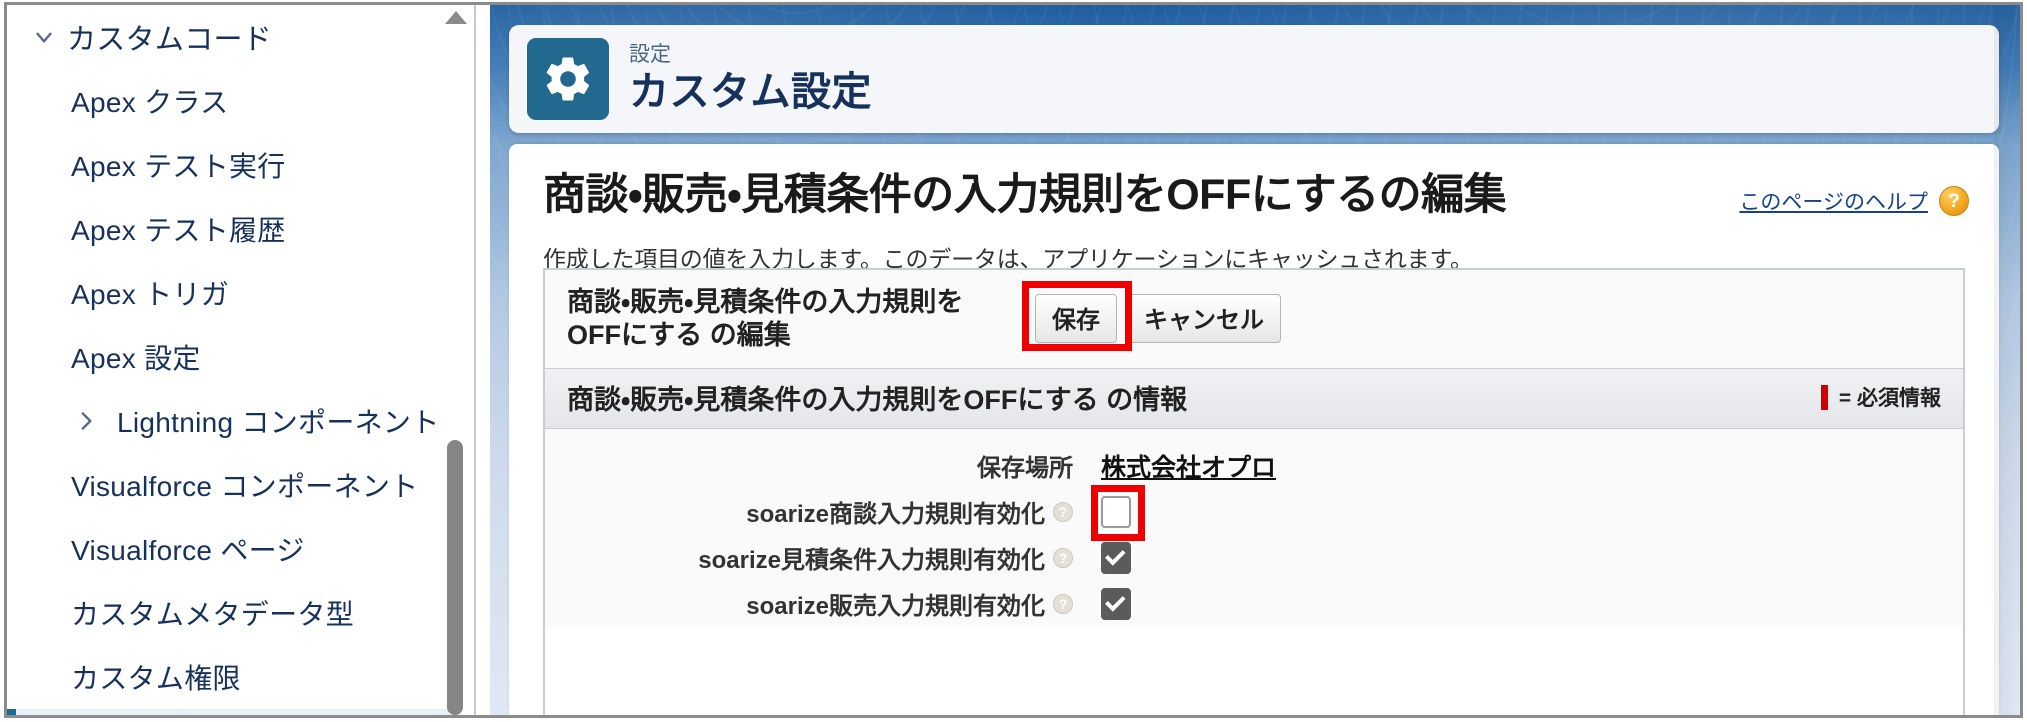  I want to click on sidebar-item-10: カスタム権限, so click(234, 677).